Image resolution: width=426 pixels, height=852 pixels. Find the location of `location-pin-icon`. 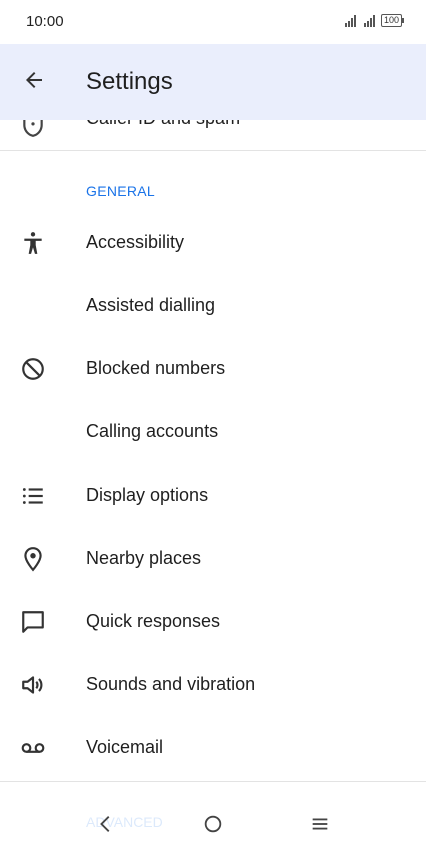

location-pin-icon is located at coordinates (33, 559).